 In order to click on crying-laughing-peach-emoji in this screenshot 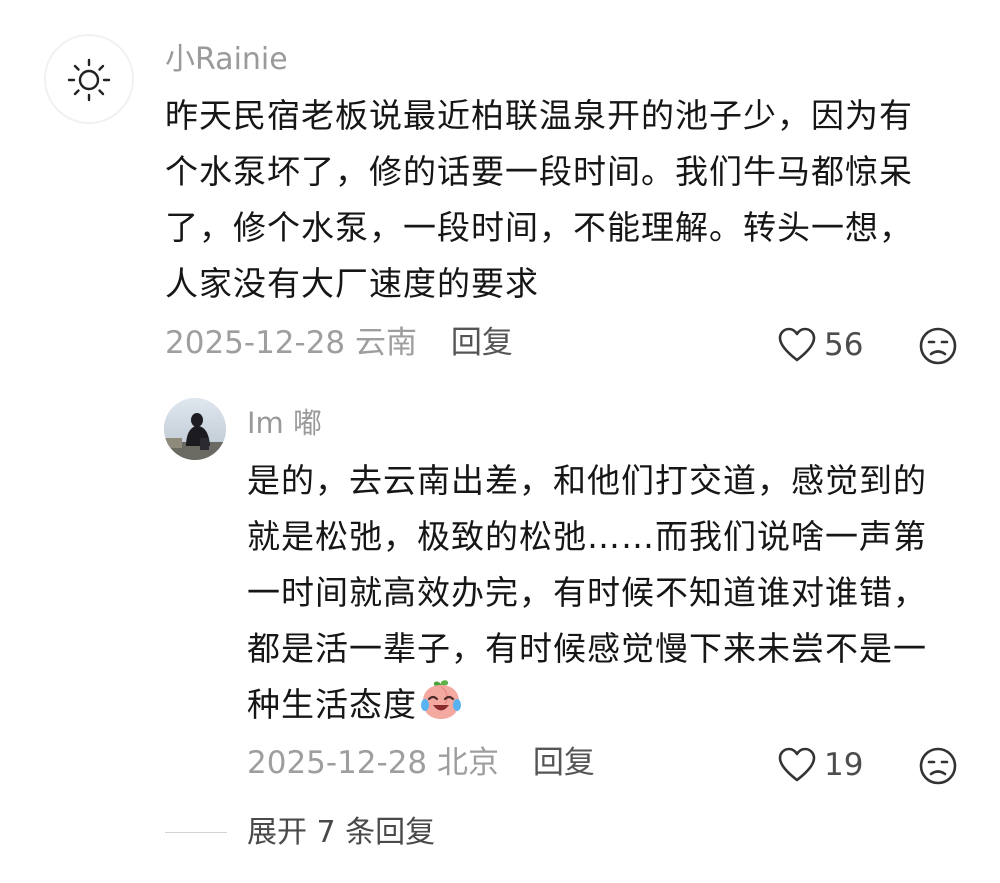, I will do `click(441, 699)`.